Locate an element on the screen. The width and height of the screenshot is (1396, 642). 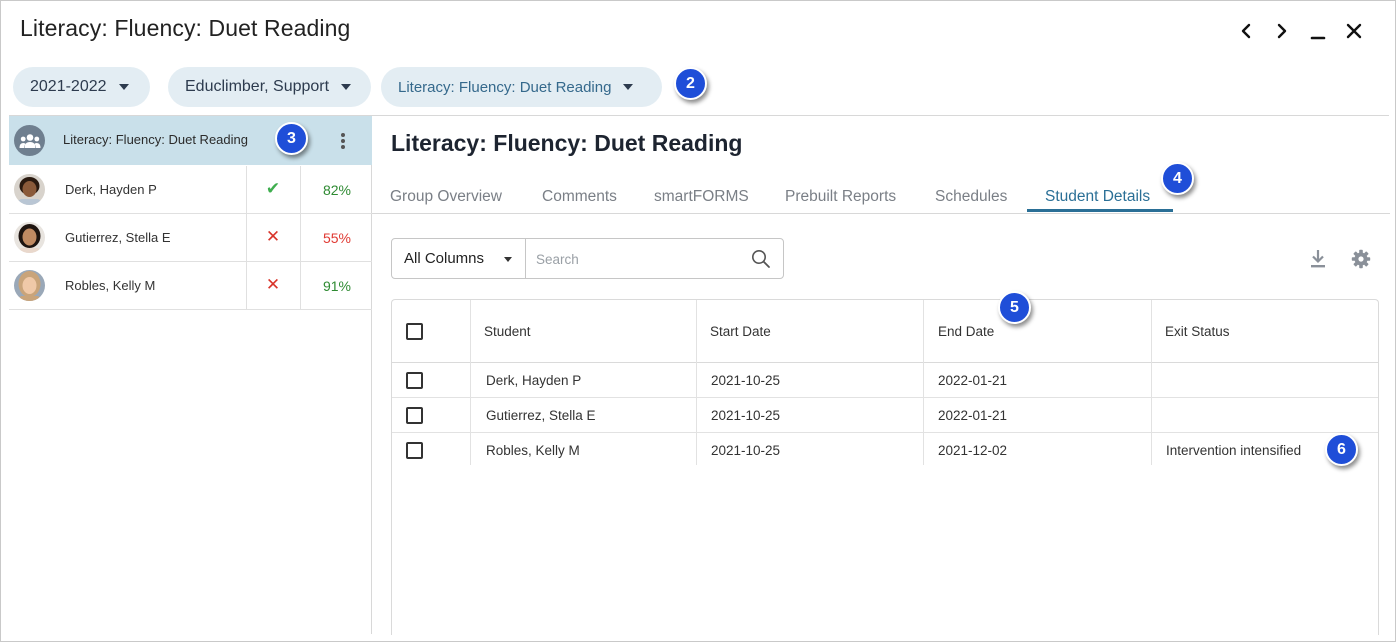
chevron-left-icon is located at coordinates (1246, 31).